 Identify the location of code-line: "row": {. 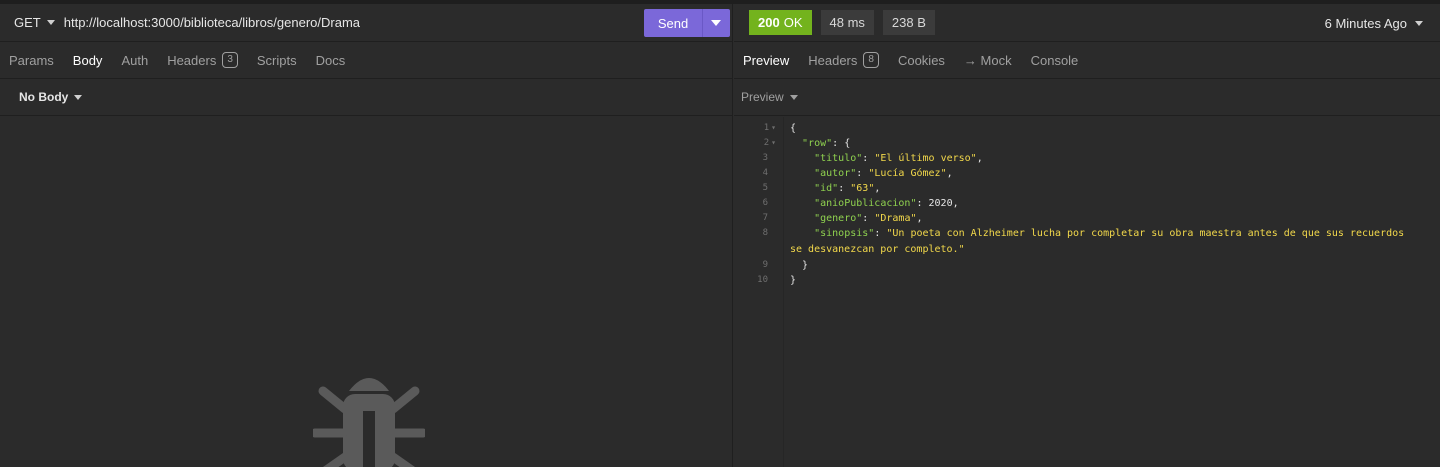
(826, 143).